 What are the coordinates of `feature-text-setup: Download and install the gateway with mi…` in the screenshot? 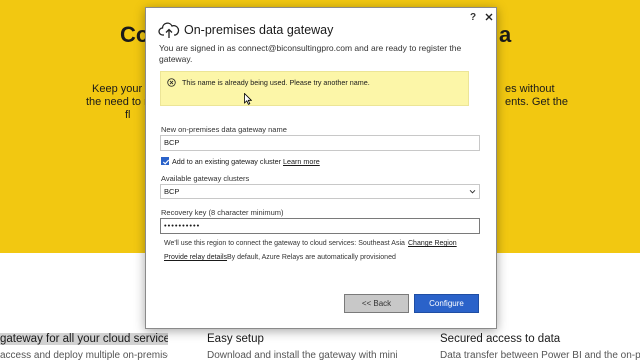 It's located at (302, 355).